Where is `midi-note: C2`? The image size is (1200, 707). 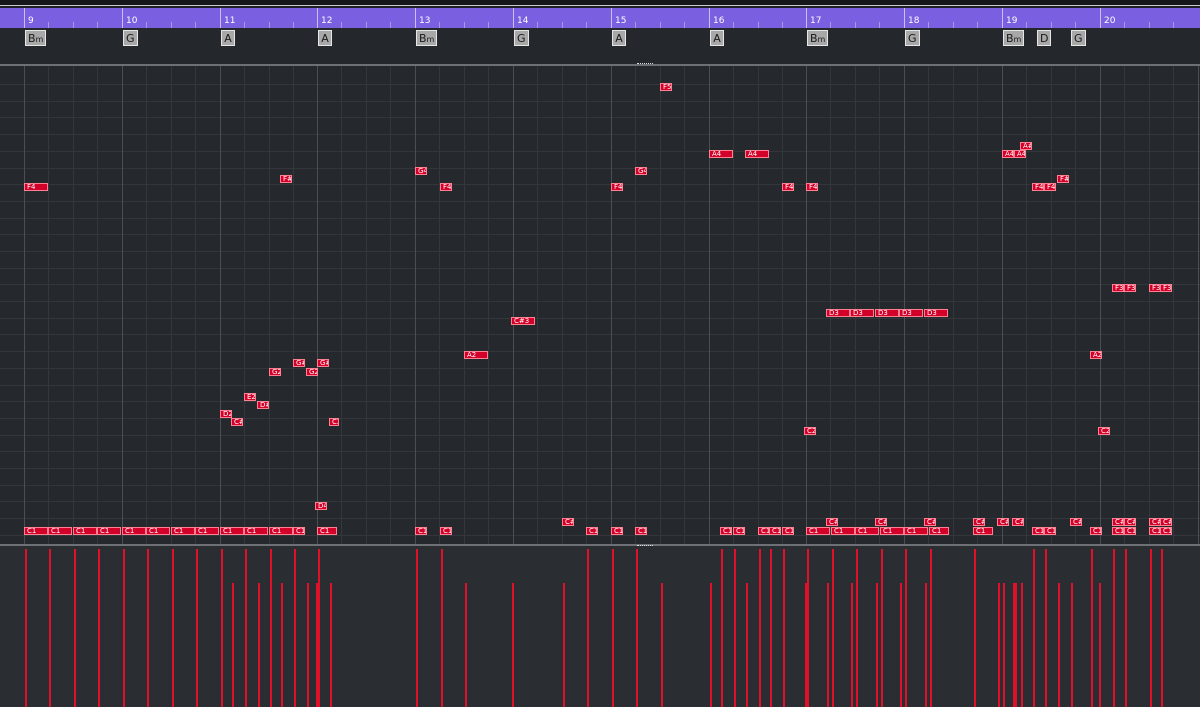 midi-note: C2 is located at coordinates (334, 422).